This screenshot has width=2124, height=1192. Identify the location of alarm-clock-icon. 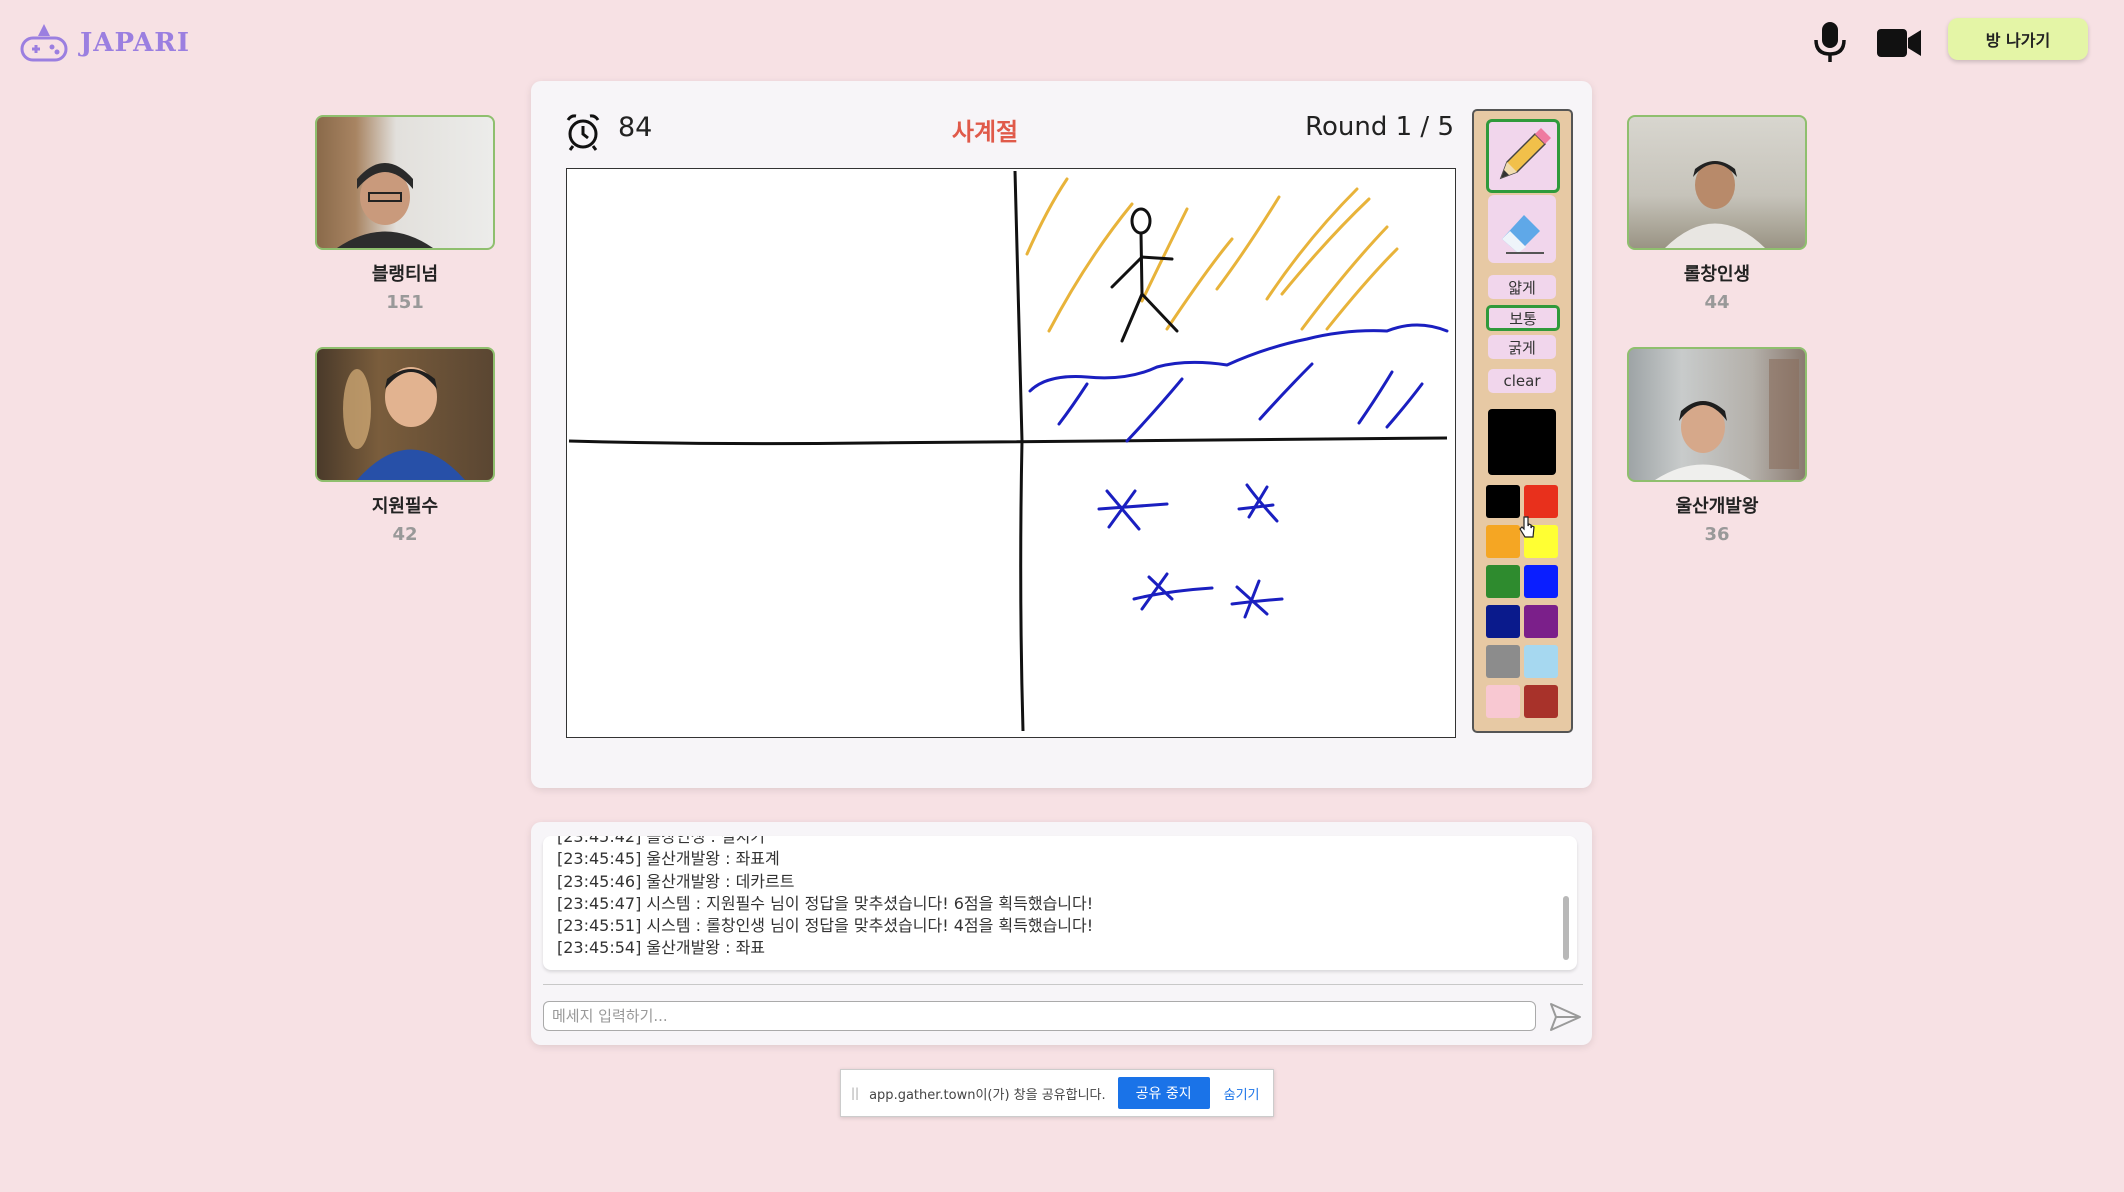
(583, 132).